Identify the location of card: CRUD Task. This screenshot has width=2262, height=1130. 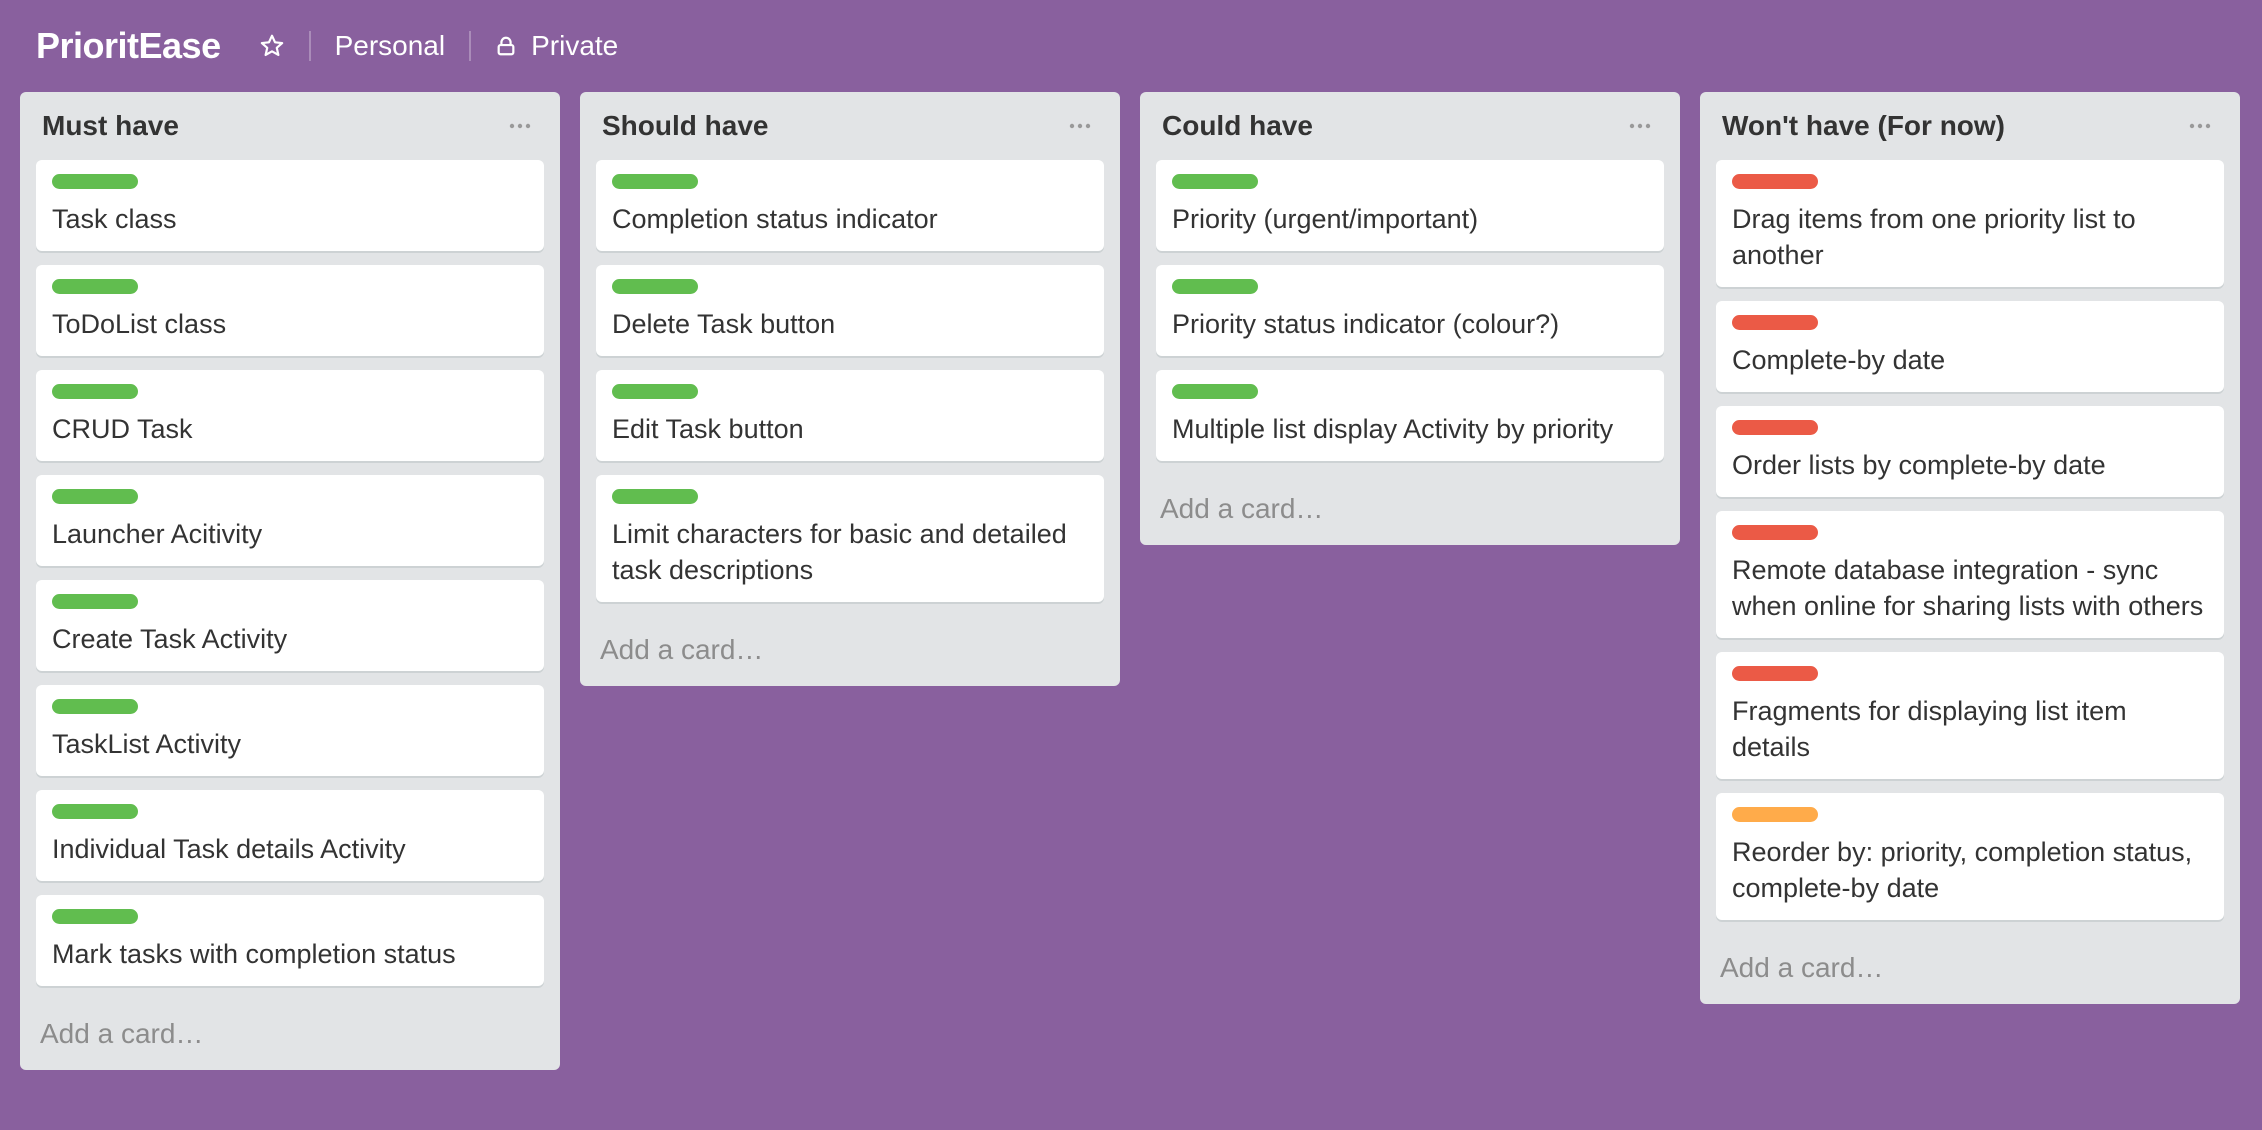
(290, 415).